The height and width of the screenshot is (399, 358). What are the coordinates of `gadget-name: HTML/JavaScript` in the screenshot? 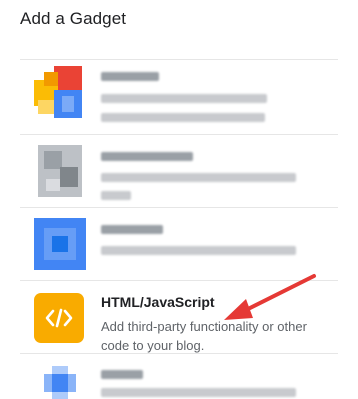 It's located at (158, 302).